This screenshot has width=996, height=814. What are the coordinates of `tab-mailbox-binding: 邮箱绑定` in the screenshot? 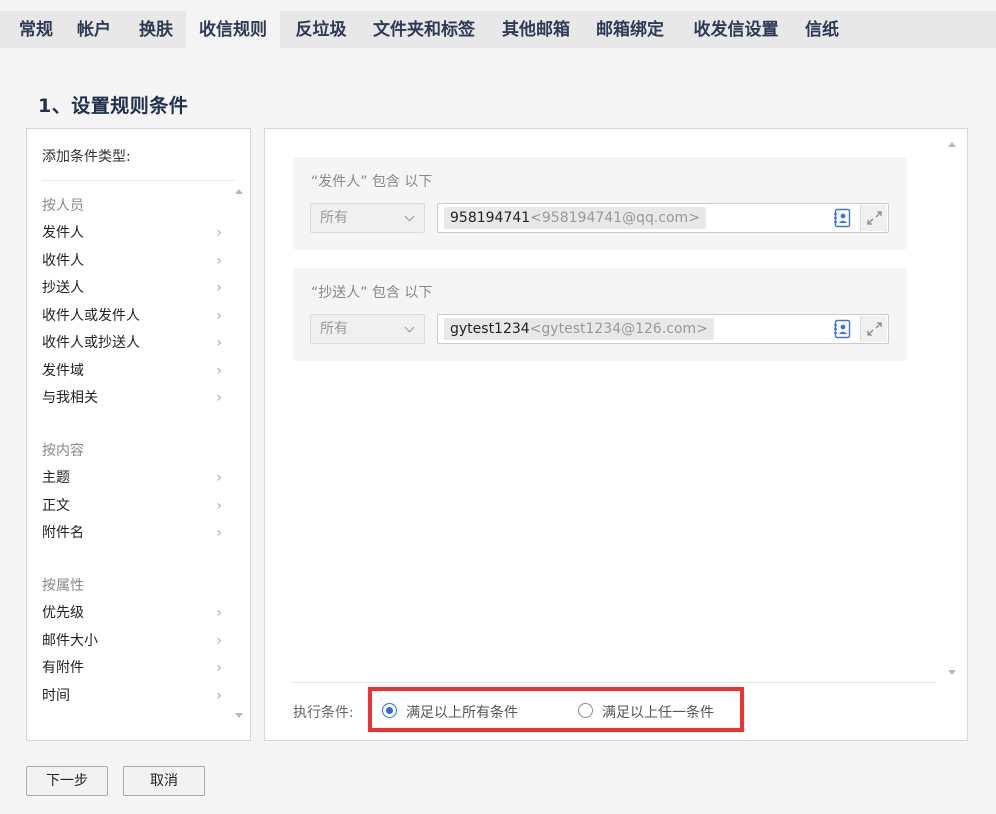 It's located at (630, 29).